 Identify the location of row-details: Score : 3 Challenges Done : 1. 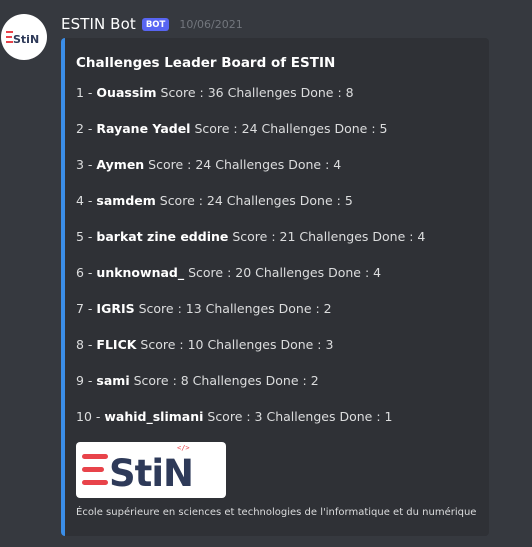
(298, 416).